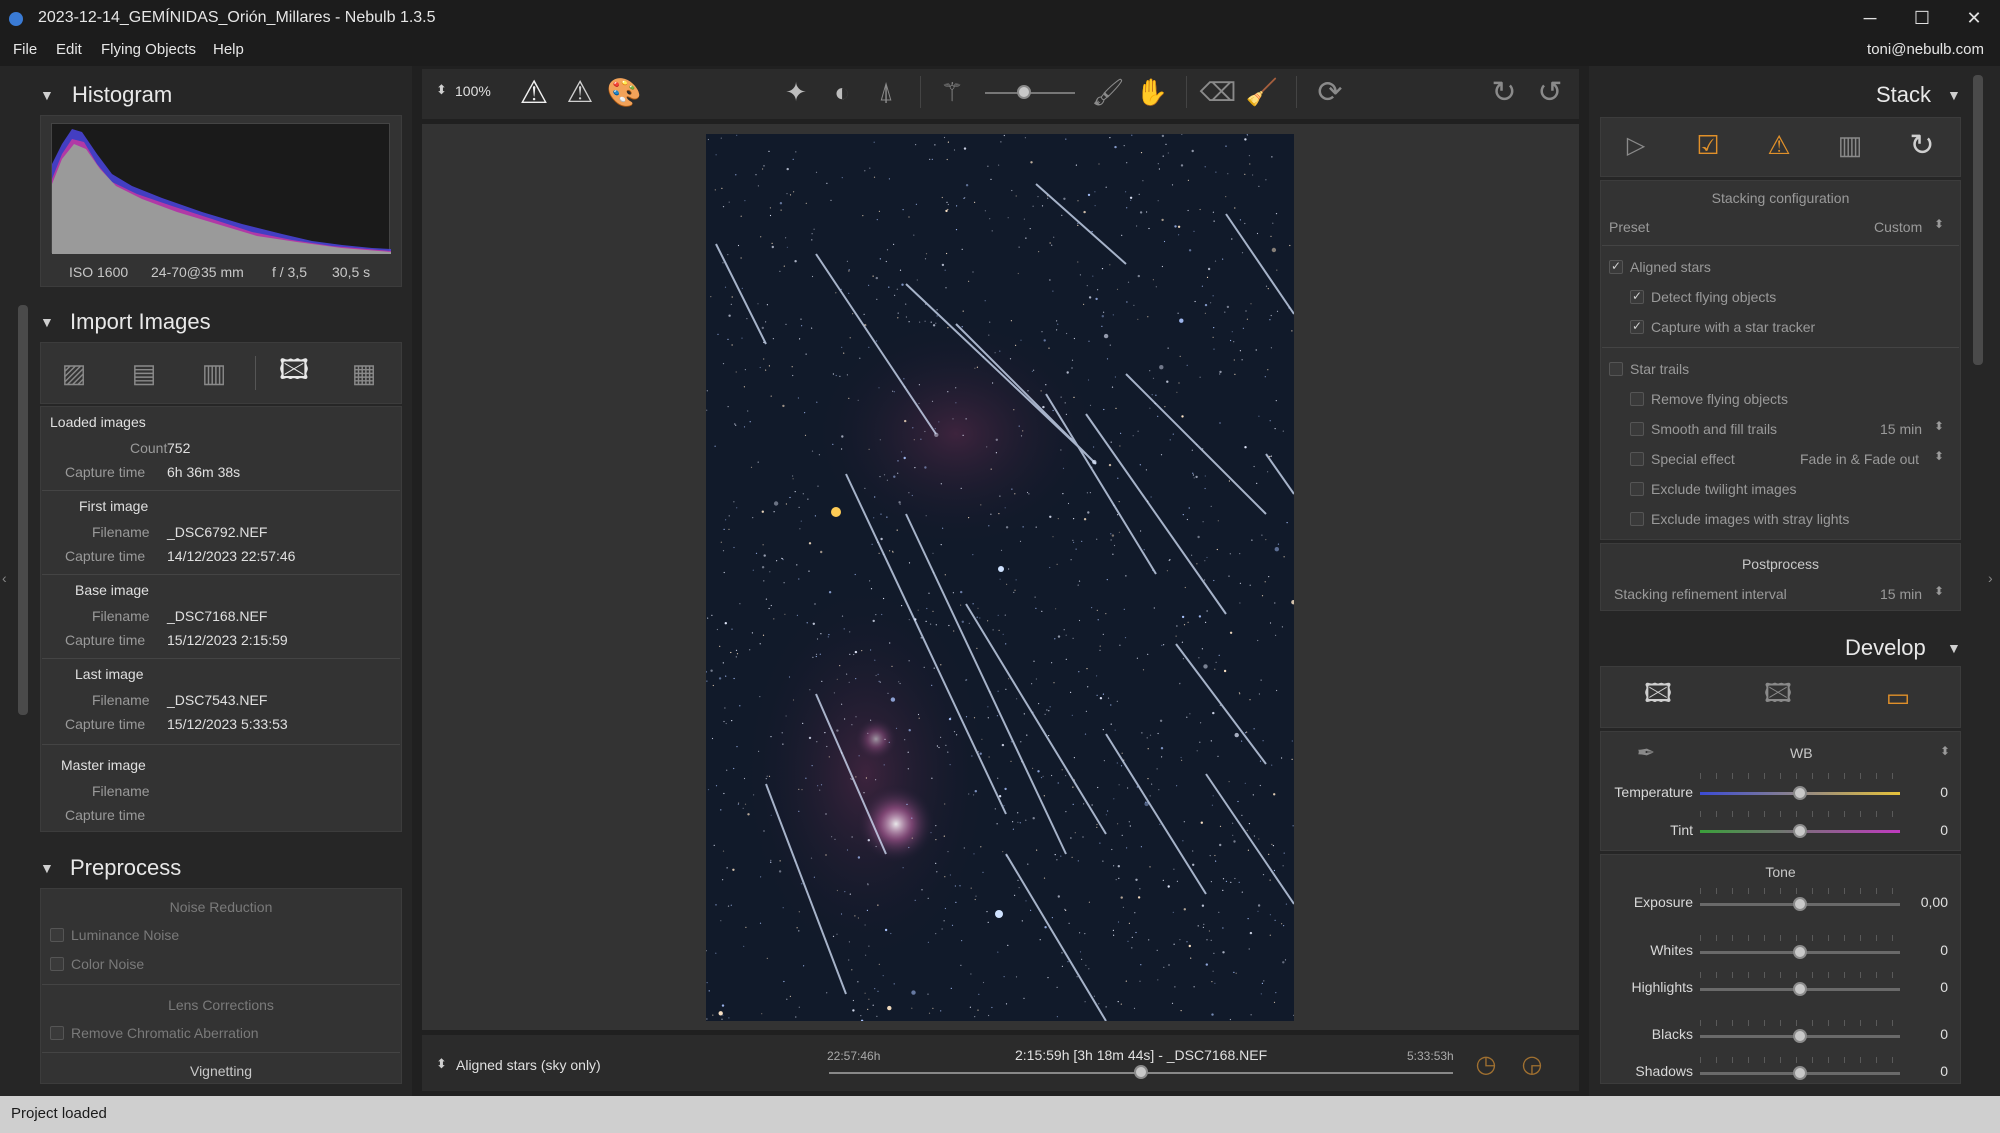 This screenshot has width=2000, height=1133. Describe the element at coordinates (1939, 456) in the screenshot. I see `special-effect-stepper-icon: ⬍` at that location.